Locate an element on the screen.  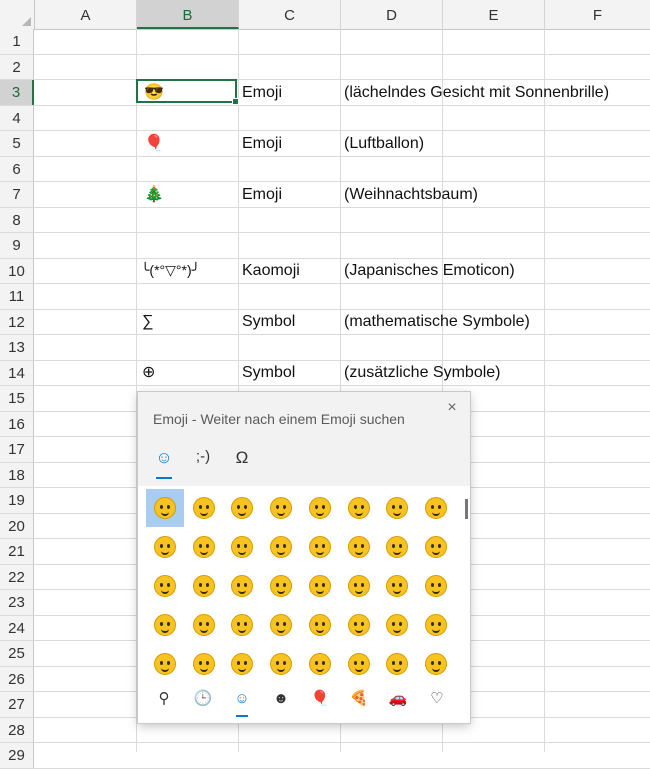
row-header-20: 20 is located at coordinates (17, 525).